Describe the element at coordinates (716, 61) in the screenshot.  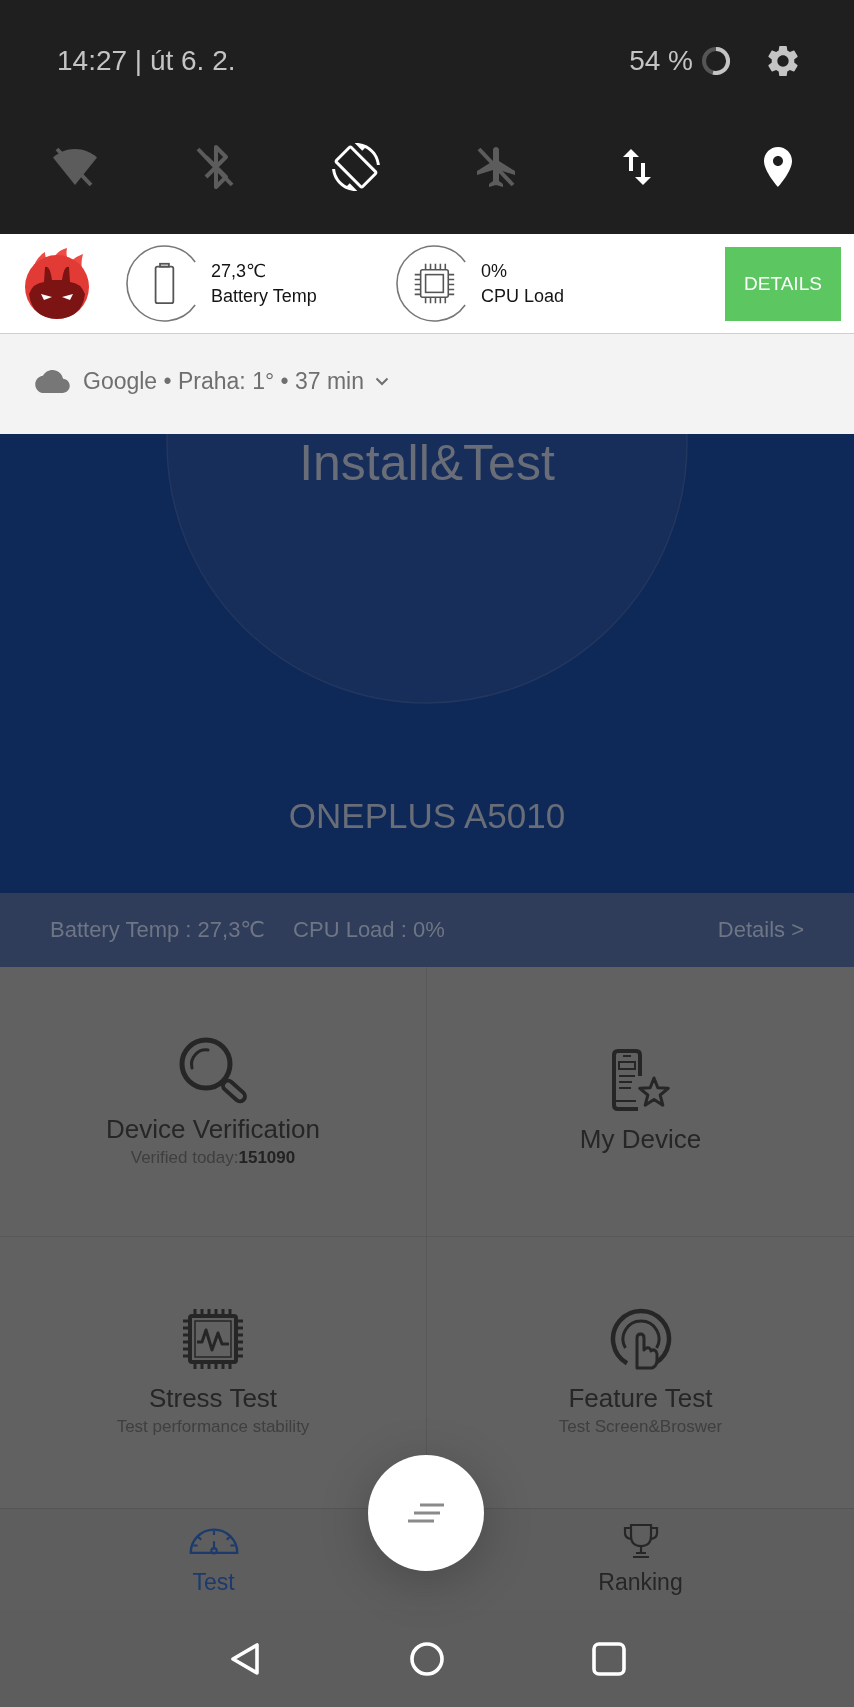
I see `battery-ring-icon` at that location.